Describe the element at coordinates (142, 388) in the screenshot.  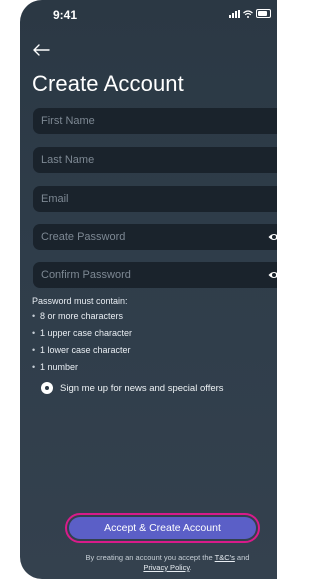
I see `newsletter-optin-label: Sign me up for news and special offers` at that location.